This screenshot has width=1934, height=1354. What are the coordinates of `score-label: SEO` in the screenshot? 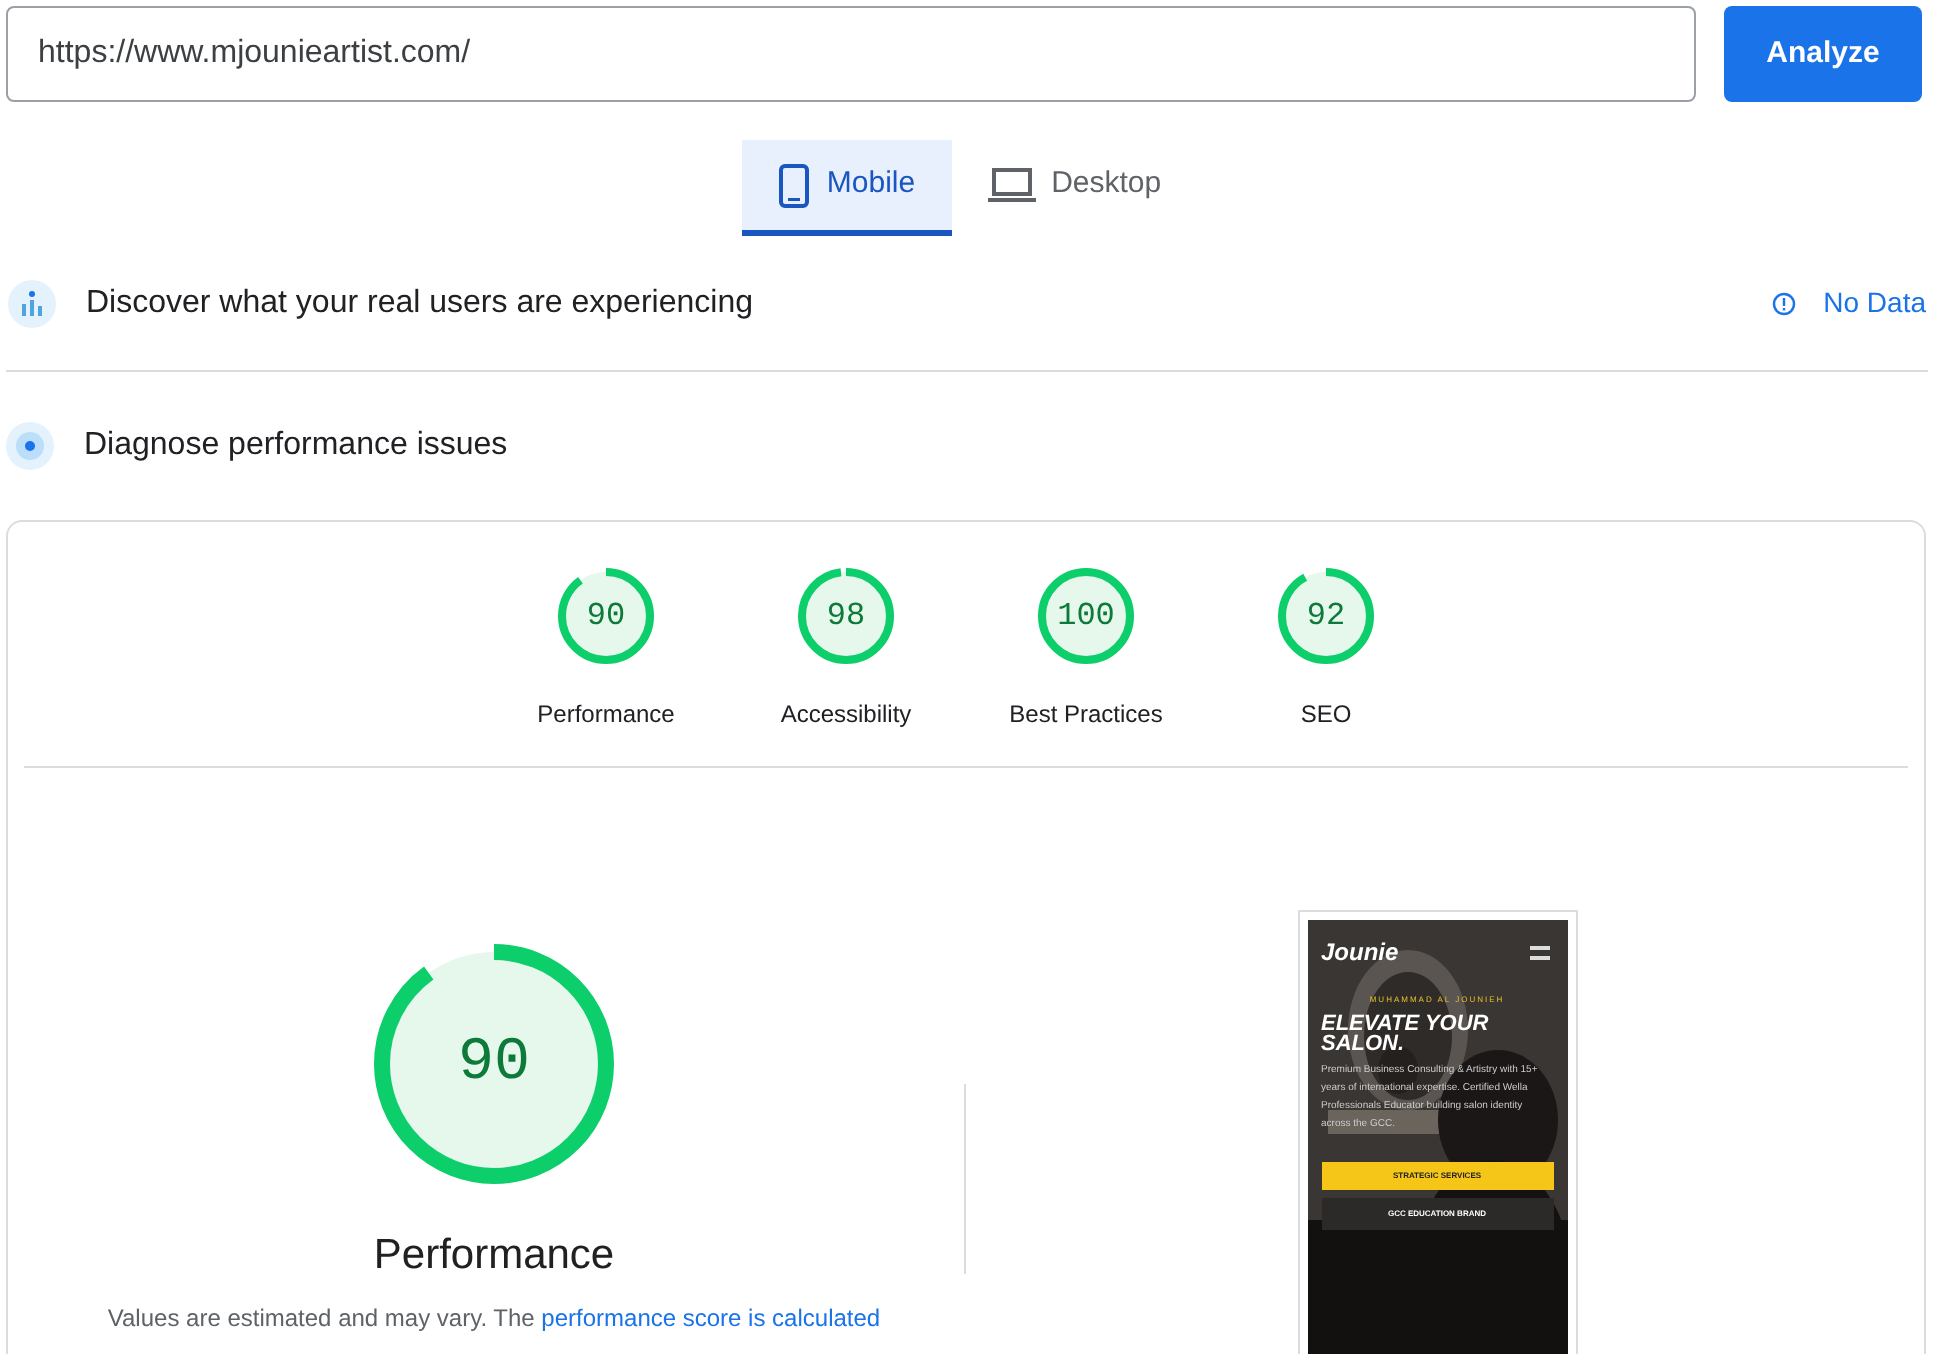 It's located at (1326, 715).